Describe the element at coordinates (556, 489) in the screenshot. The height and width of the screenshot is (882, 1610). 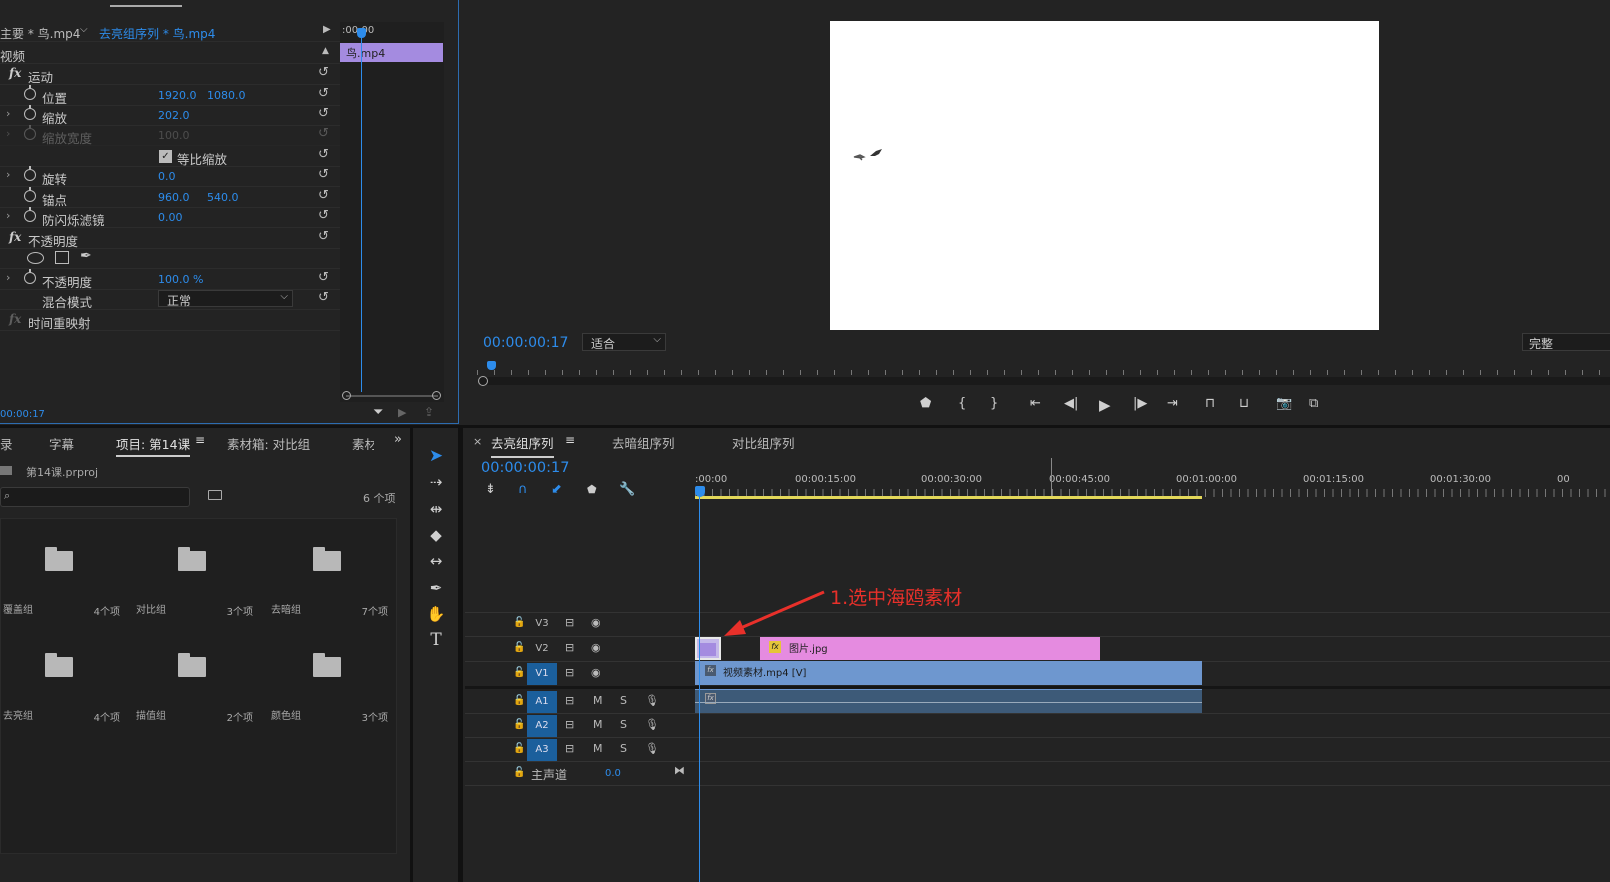
I see `linked-selection-icon: ⬋` at that location.